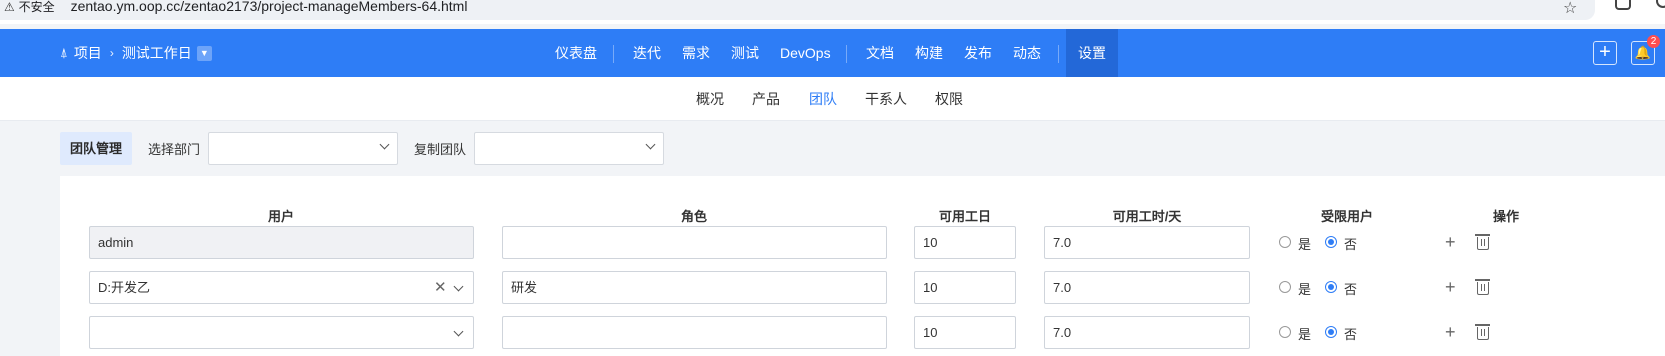 The width and height of the screenshot is (1665, 356). Describe the element at coordinates (1347, 216) in the screenshot. I see `header-limited: 受限用户` at that location.